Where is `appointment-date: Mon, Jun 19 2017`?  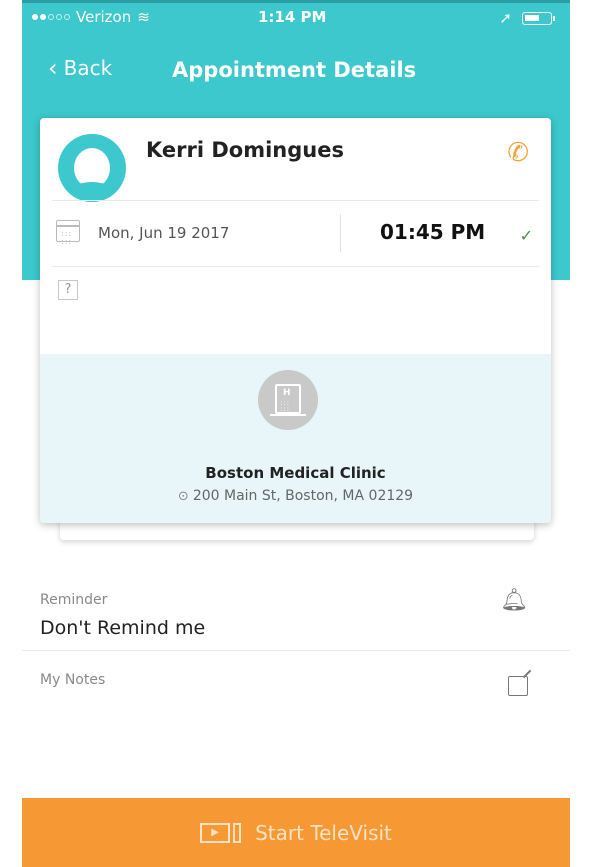
appointment-date: Mon, Jun 19 2017 is located at coordinates (164, 233).